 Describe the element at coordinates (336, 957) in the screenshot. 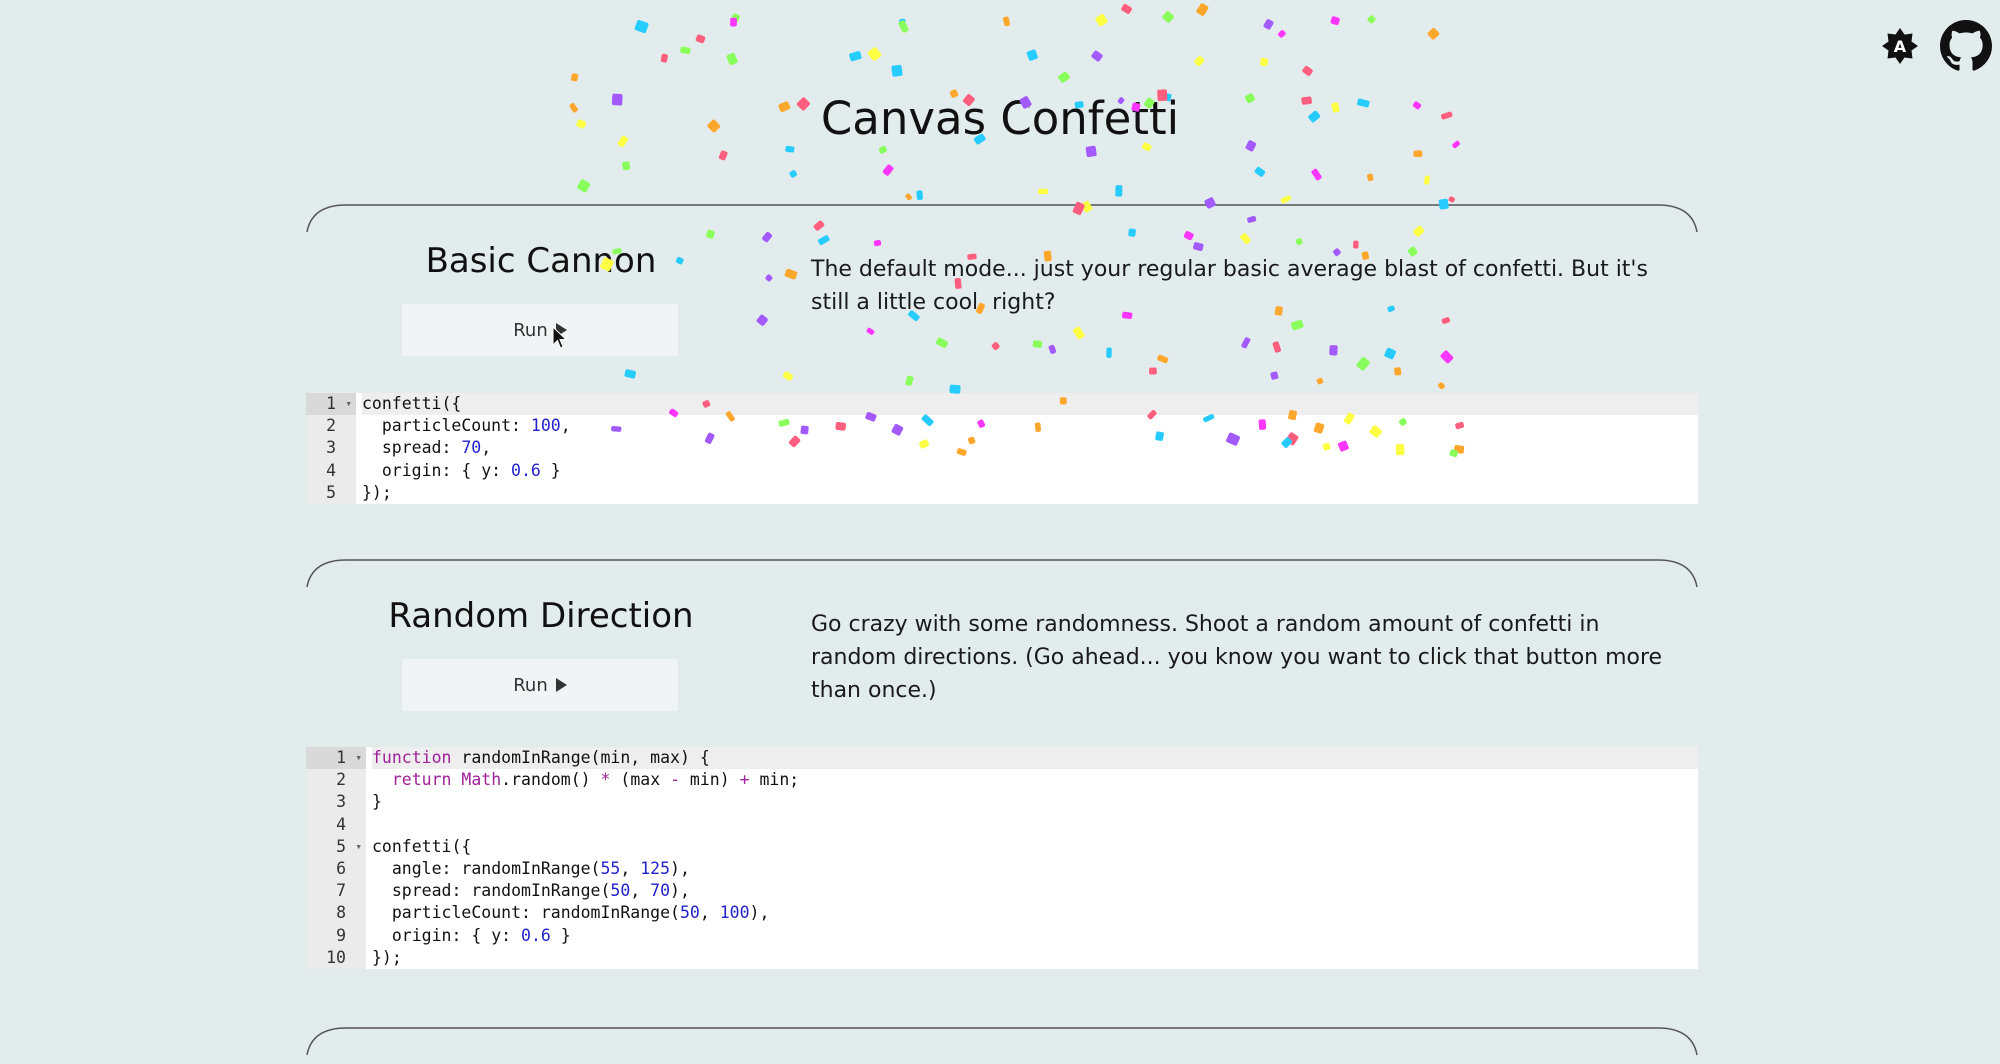

I see `line-number: 10` at that location.